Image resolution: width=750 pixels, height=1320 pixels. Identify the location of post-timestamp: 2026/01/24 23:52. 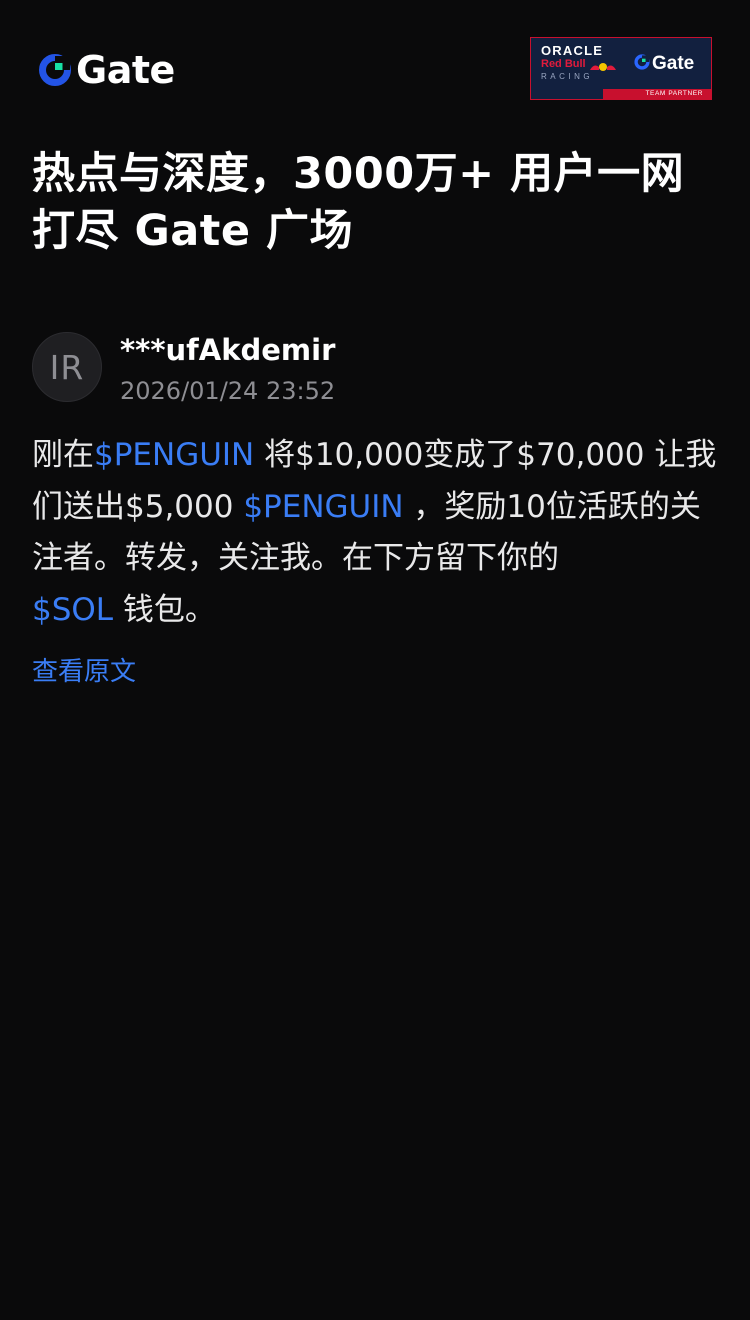
(228, 391).